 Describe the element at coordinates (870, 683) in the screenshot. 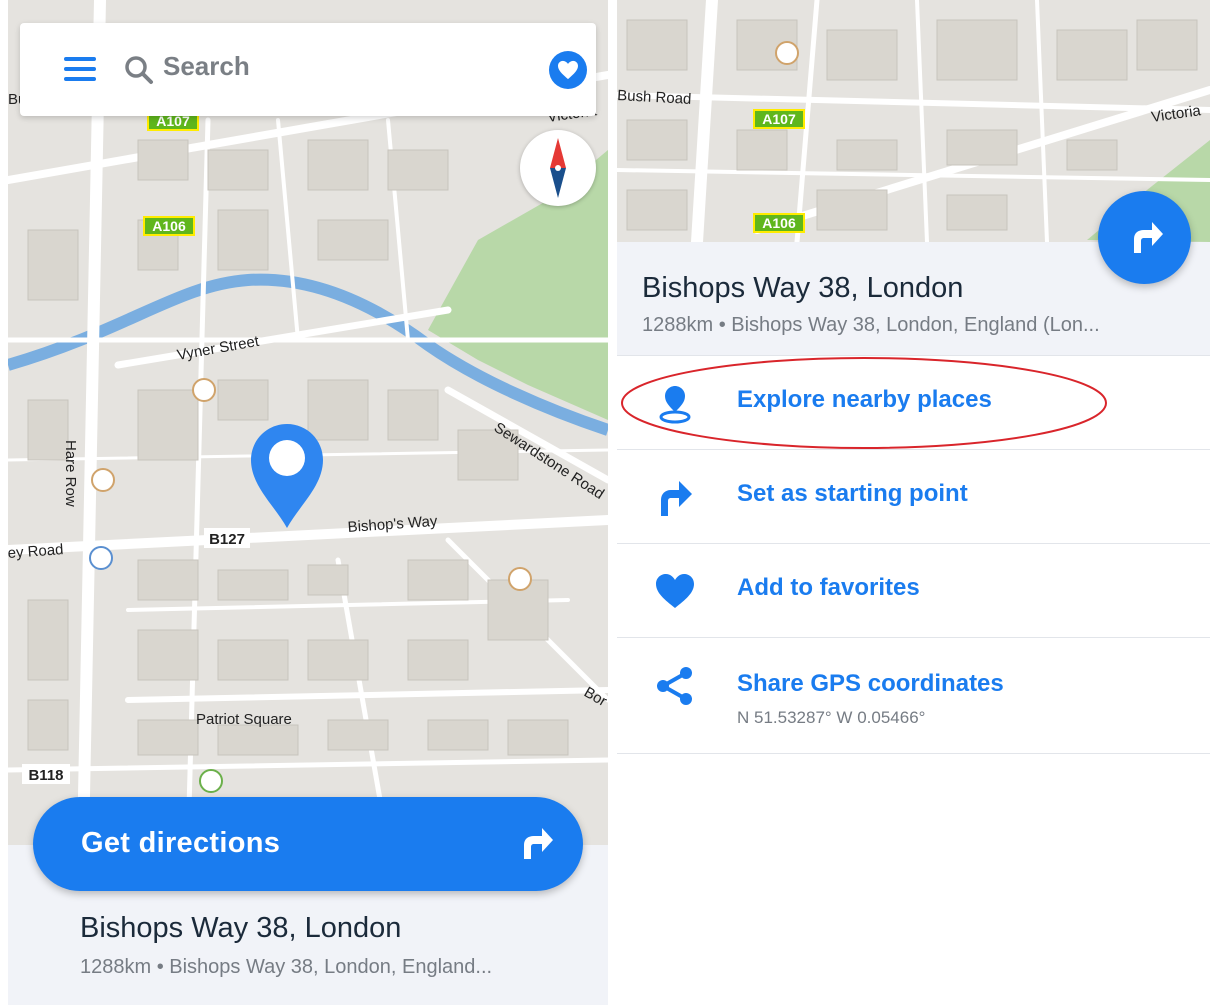

I see `action-label: Share GPS coordinates` at that location.